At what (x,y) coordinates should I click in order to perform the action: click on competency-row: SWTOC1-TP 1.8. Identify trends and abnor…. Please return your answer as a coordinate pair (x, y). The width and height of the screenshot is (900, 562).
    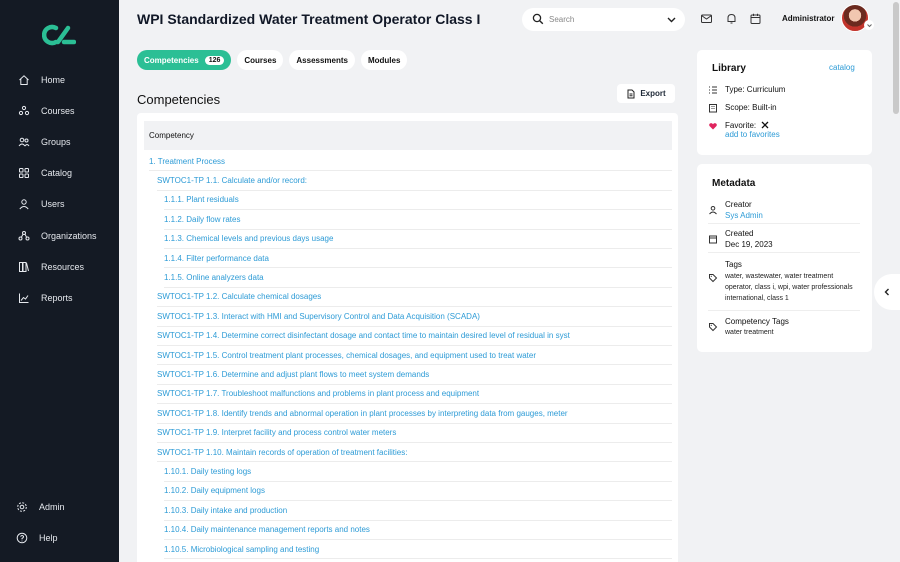
    Looking at the image, I should click on (414, 414).